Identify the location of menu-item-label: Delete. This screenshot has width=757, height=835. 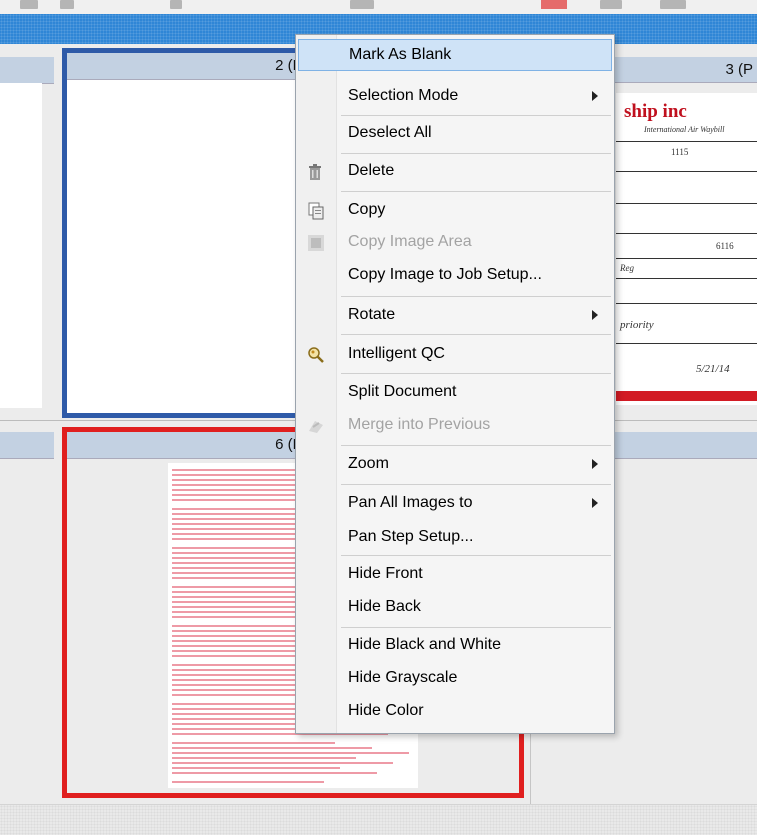
(371, 170).